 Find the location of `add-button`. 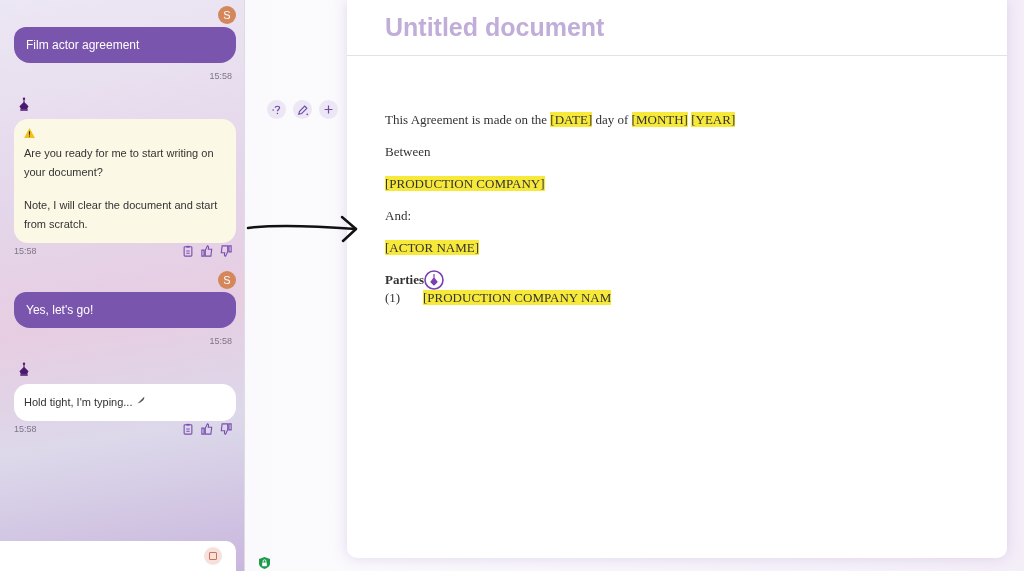

add-button is located at coordinates (328, 109).